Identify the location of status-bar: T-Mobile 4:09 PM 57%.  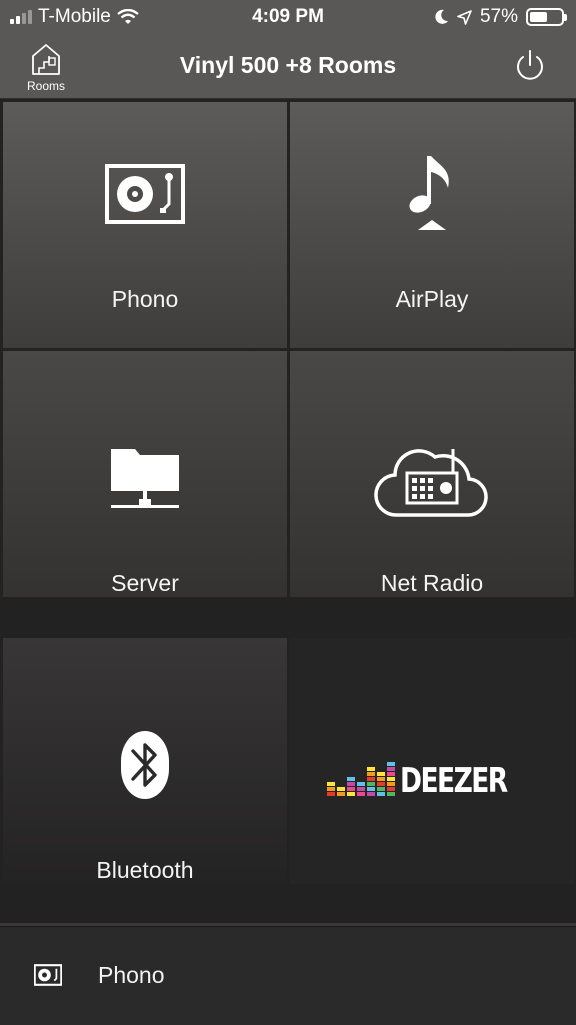
(288, 17).